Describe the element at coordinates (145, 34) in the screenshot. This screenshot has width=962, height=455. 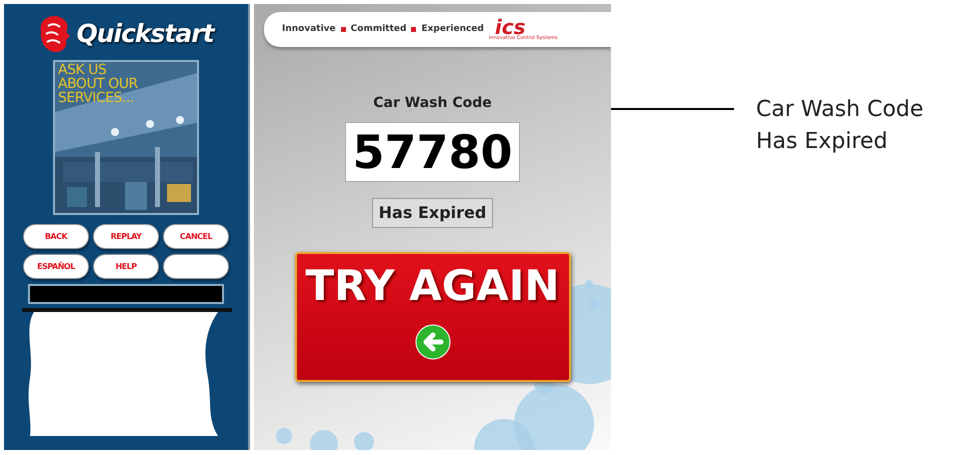
I see `logo-text: Quickstart` at that location.